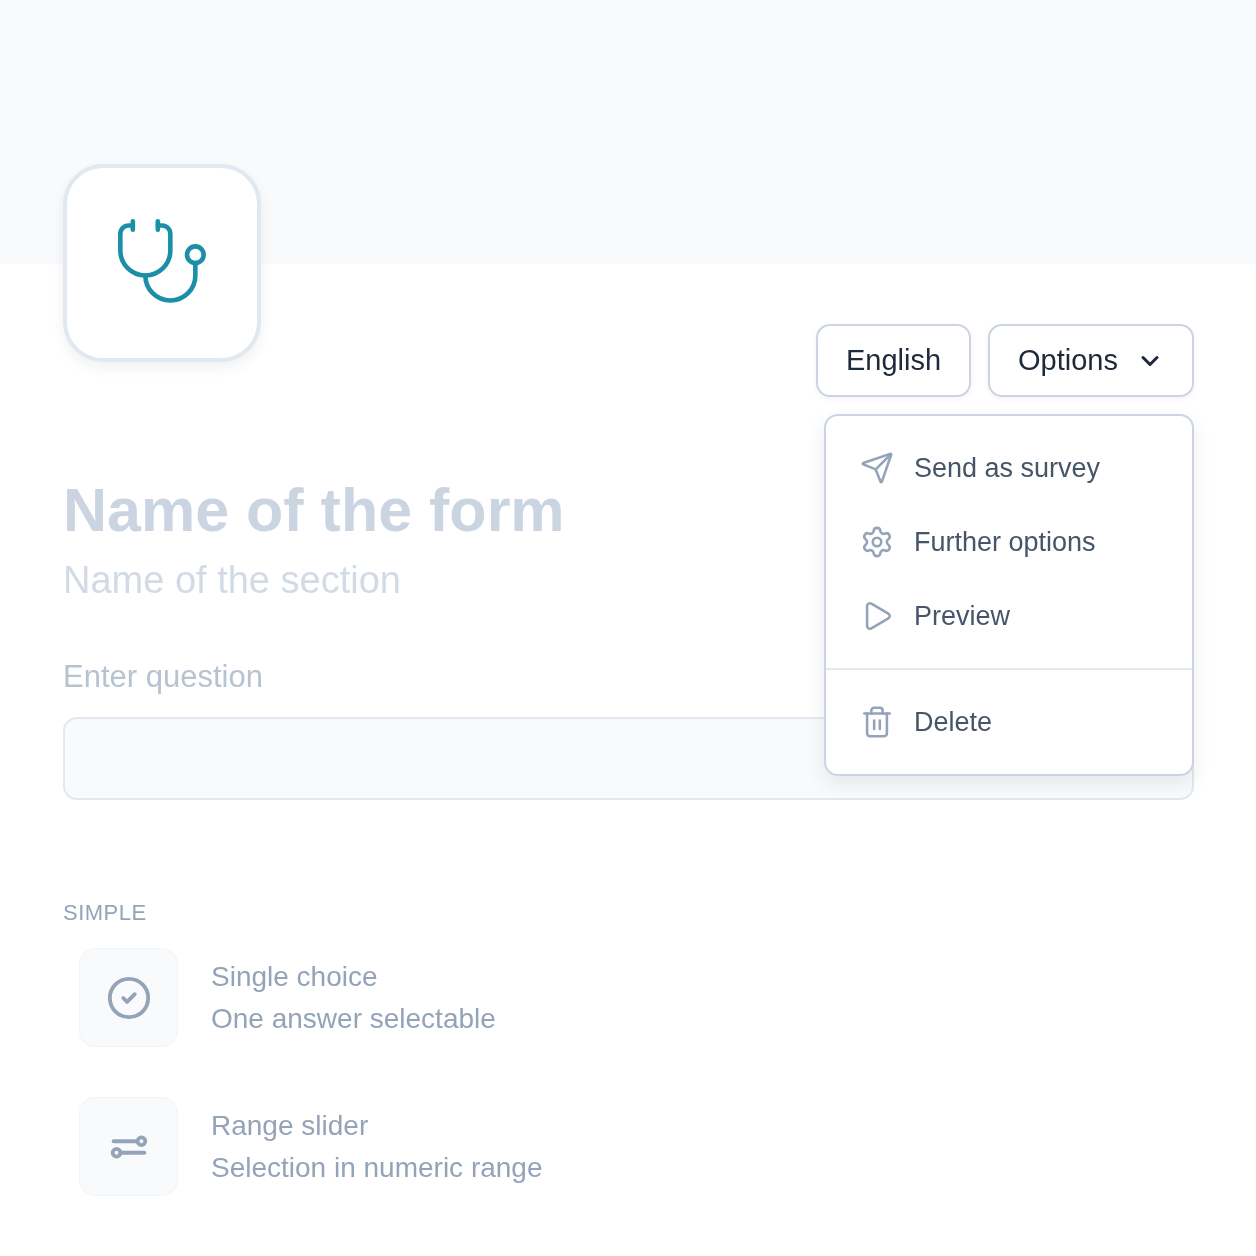 This screenshot has width=1256, height=1256. What do you see at coordinates (290, 1125) in the screenshot?
I see `question-type-title: Range slider` at bounding box center [290, 1125].